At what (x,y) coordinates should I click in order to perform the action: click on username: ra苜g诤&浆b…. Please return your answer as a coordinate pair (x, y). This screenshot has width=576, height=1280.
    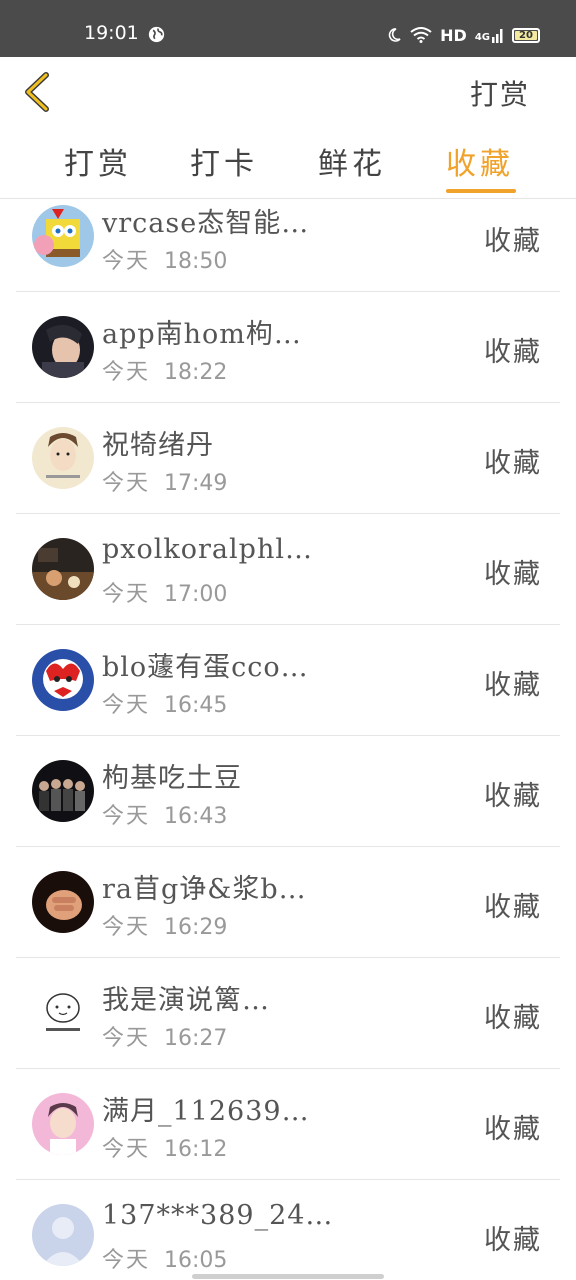
    Looking at the image, I should click on (204, 889).